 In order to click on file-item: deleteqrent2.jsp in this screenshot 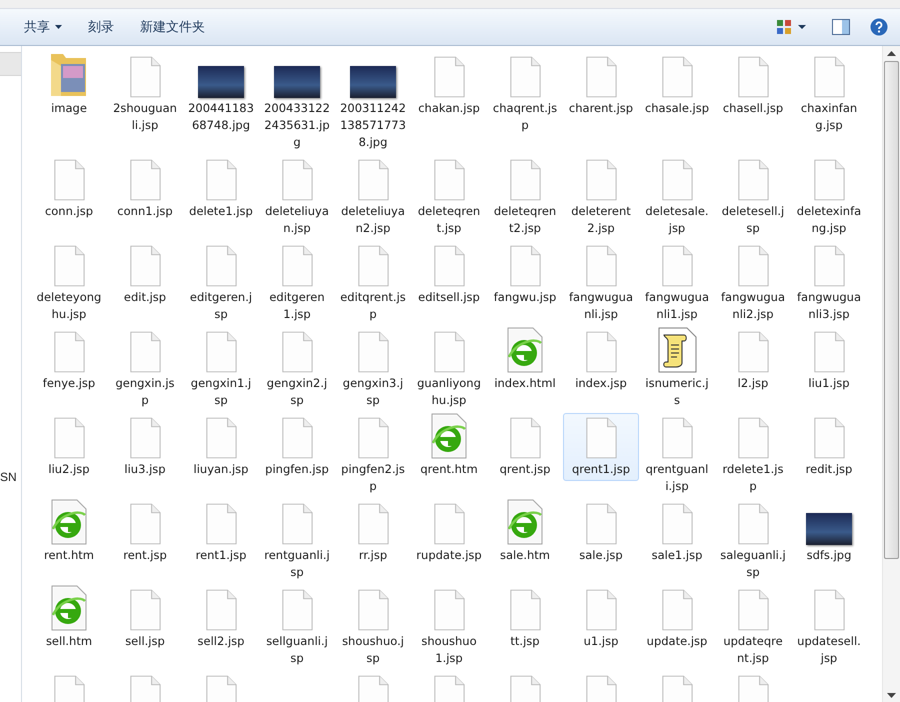, I will do `click(525, 197)`.